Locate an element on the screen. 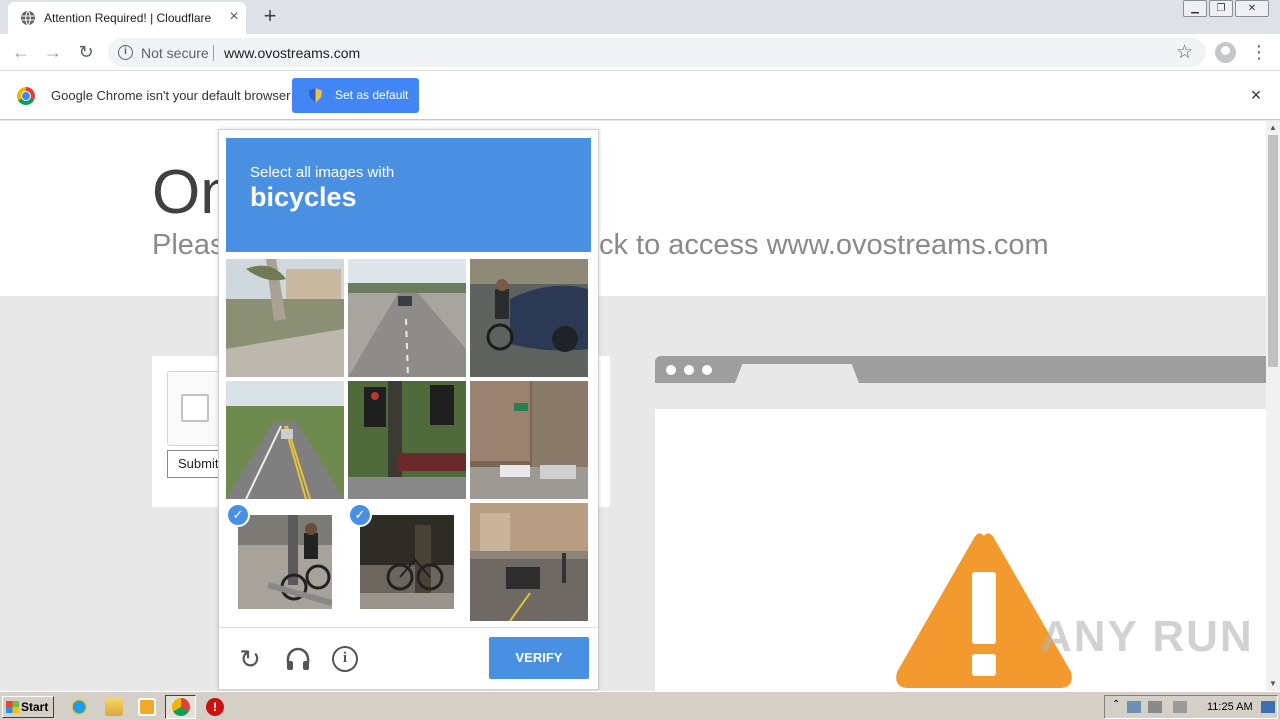  start-button: Start is located at coordinates (28, 707).